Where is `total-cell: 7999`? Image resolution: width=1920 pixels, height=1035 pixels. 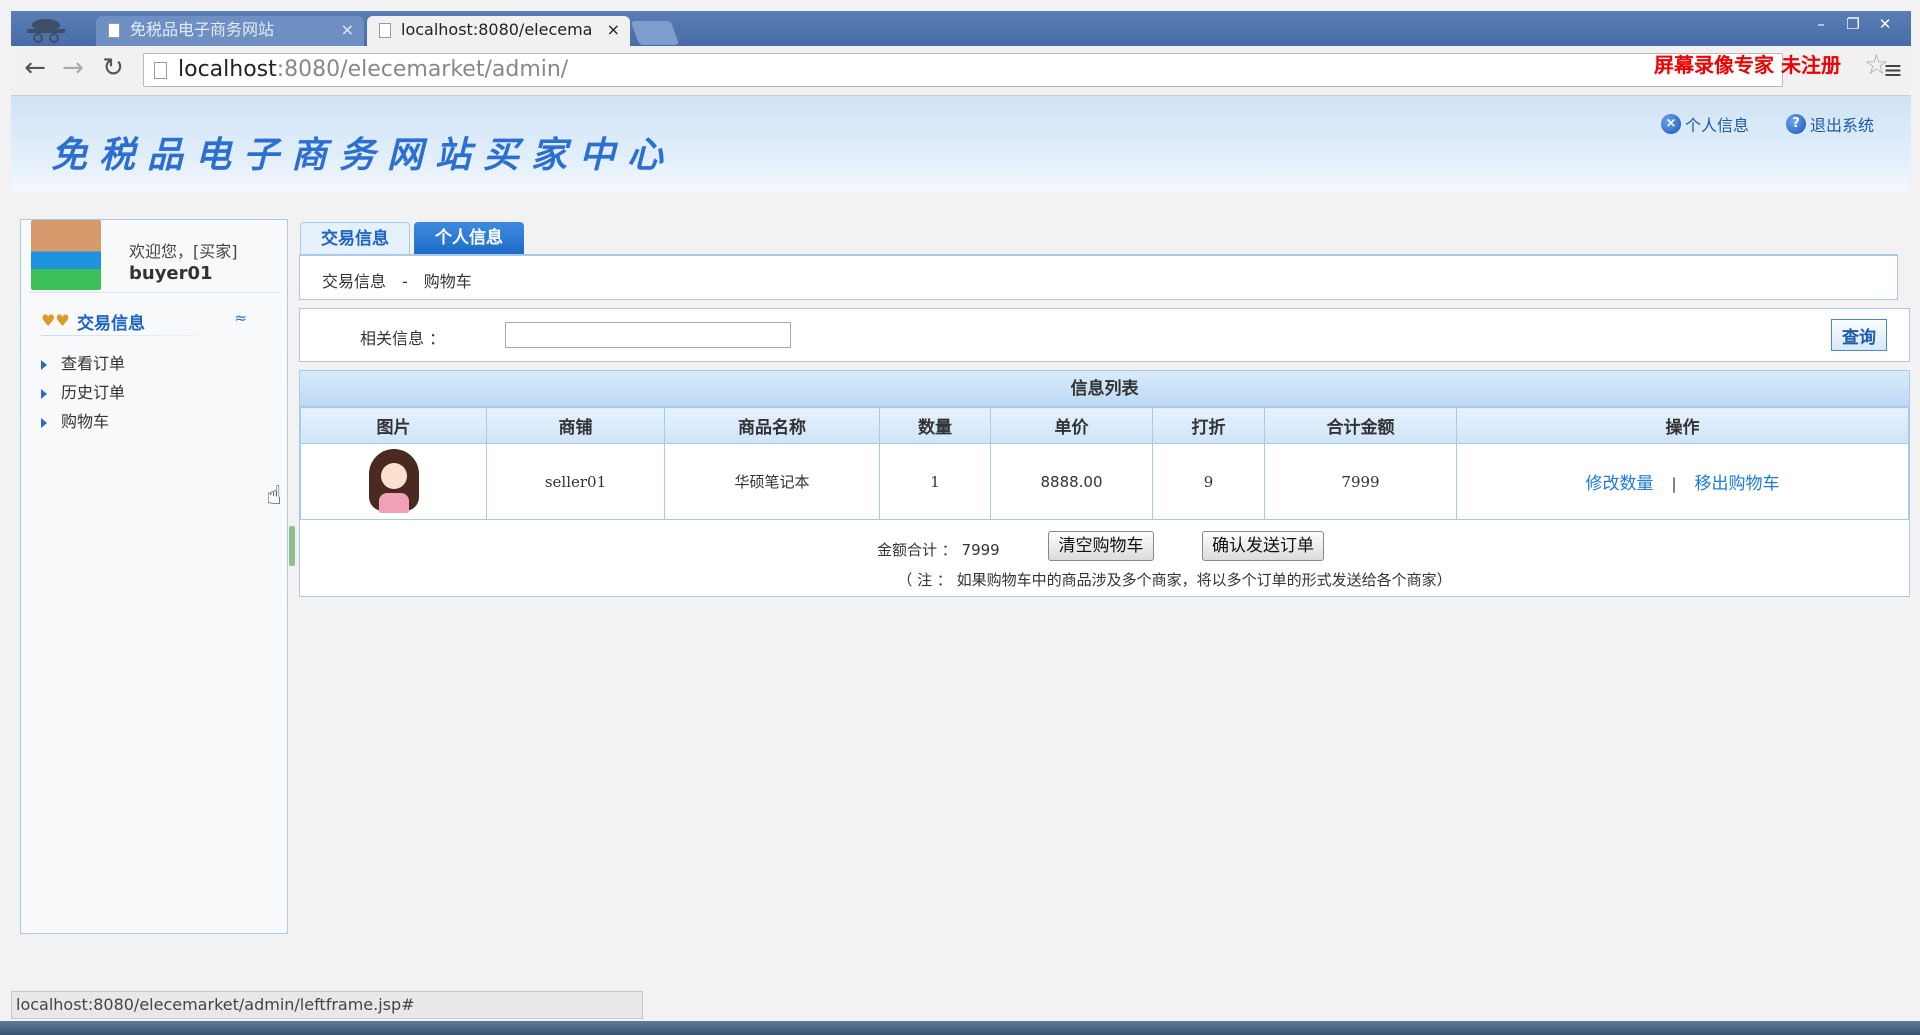
total-cell: 7999 is located at coordinates (1360, 481).